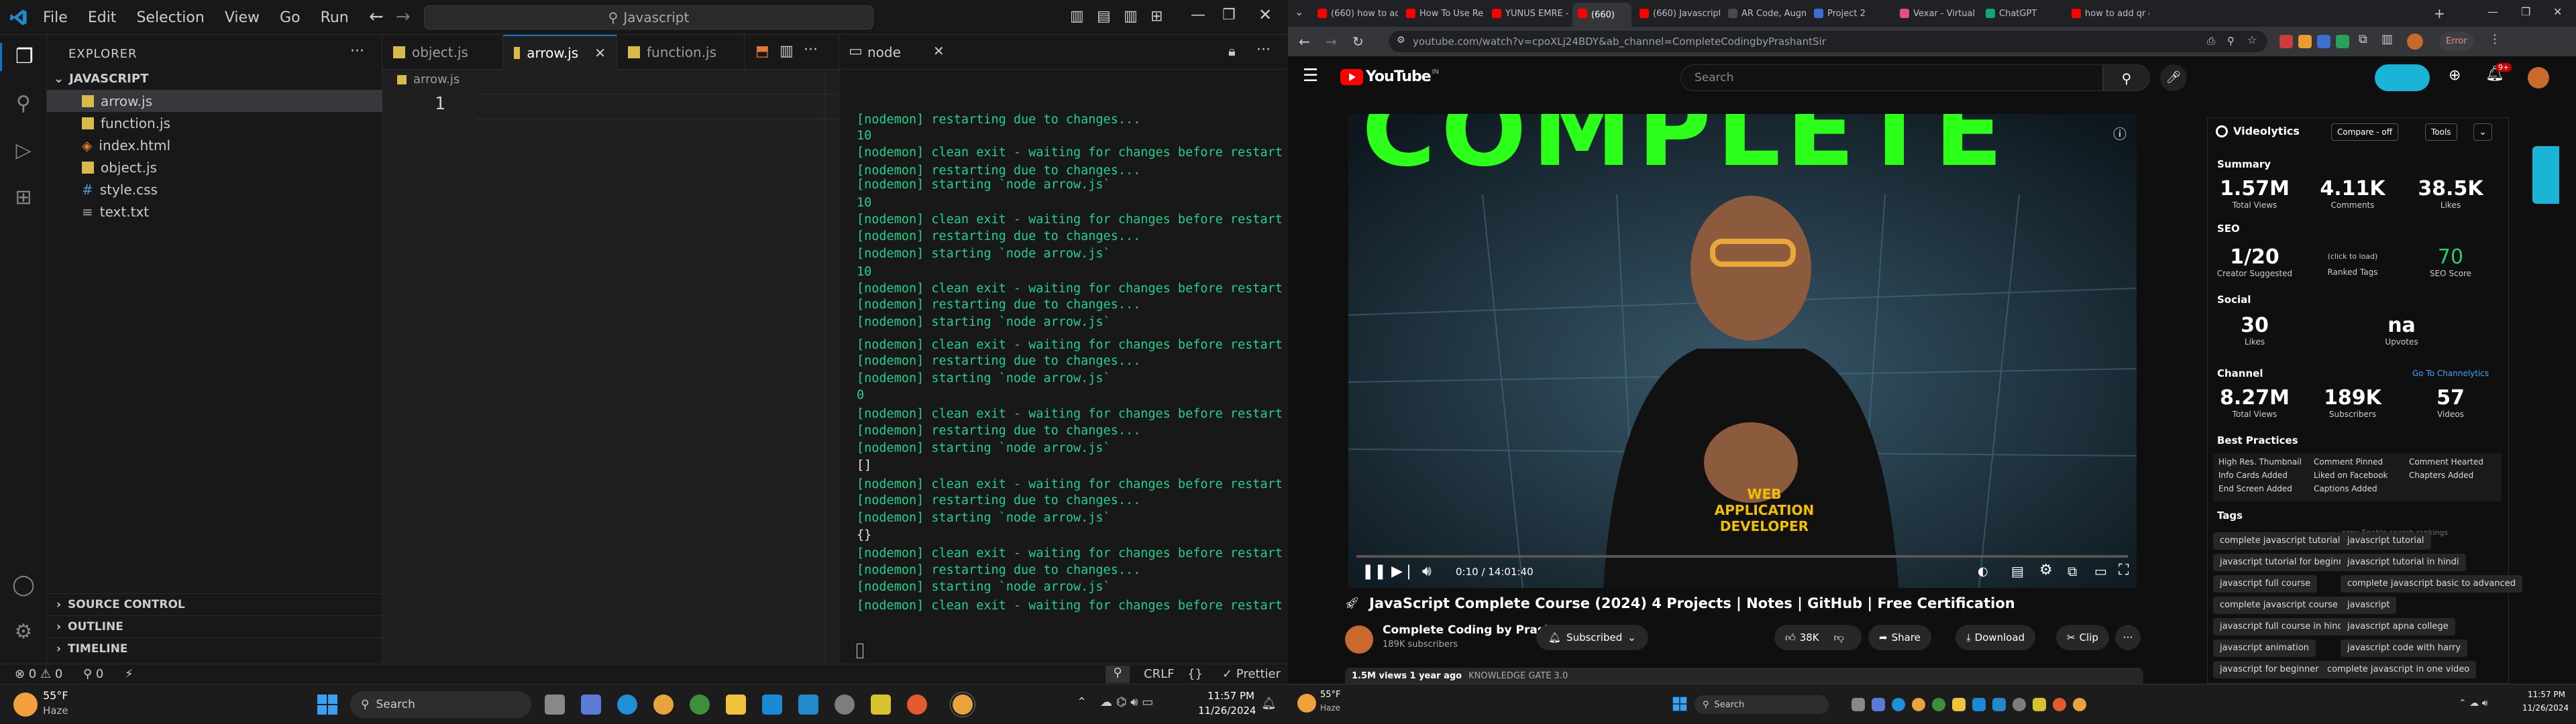  I want to click on youtube-logo: YouTube IN, so click(1389, 76).